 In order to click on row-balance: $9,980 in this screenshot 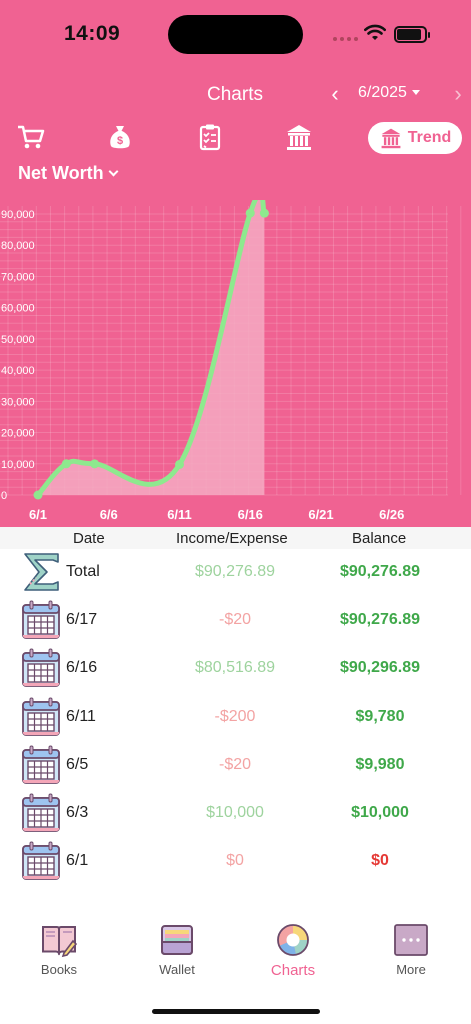, I will do `click(380, 764)`.